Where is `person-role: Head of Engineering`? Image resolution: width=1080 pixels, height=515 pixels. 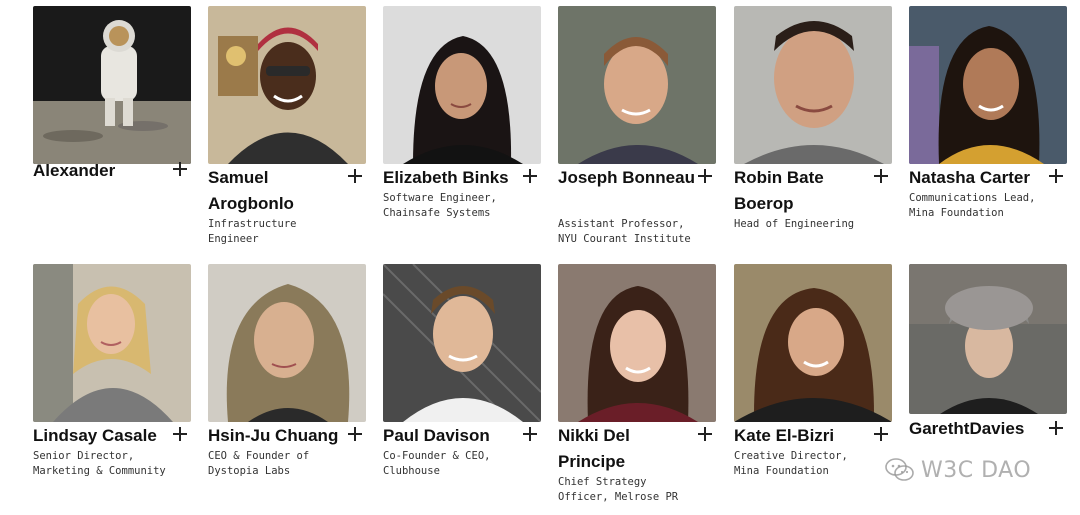
person-role: Head of Engineering is located at coordinates (794, 224).